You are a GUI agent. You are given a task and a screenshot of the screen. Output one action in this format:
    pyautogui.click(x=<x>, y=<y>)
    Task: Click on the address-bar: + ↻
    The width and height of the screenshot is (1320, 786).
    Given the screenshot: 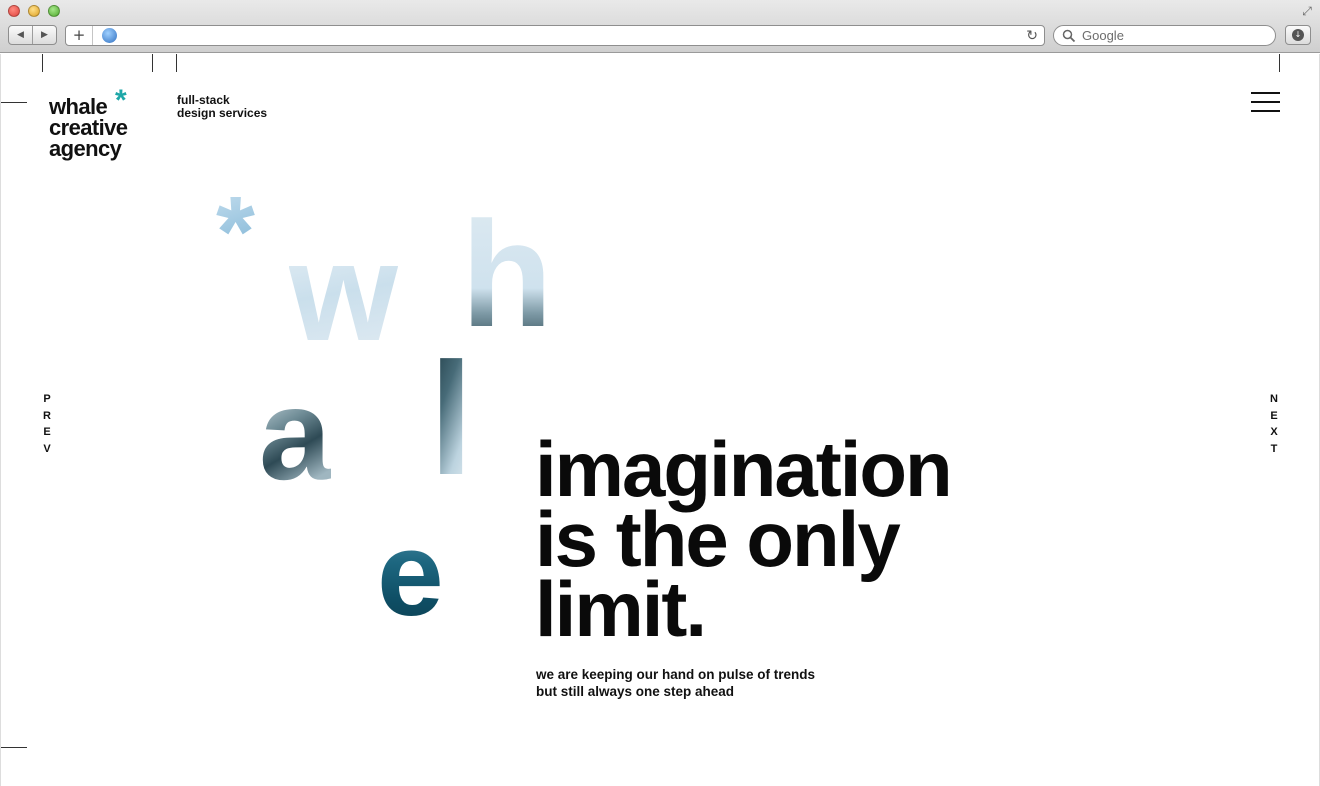 What is the action you would take?
    pyautogui.click(x=555, y=35)
    